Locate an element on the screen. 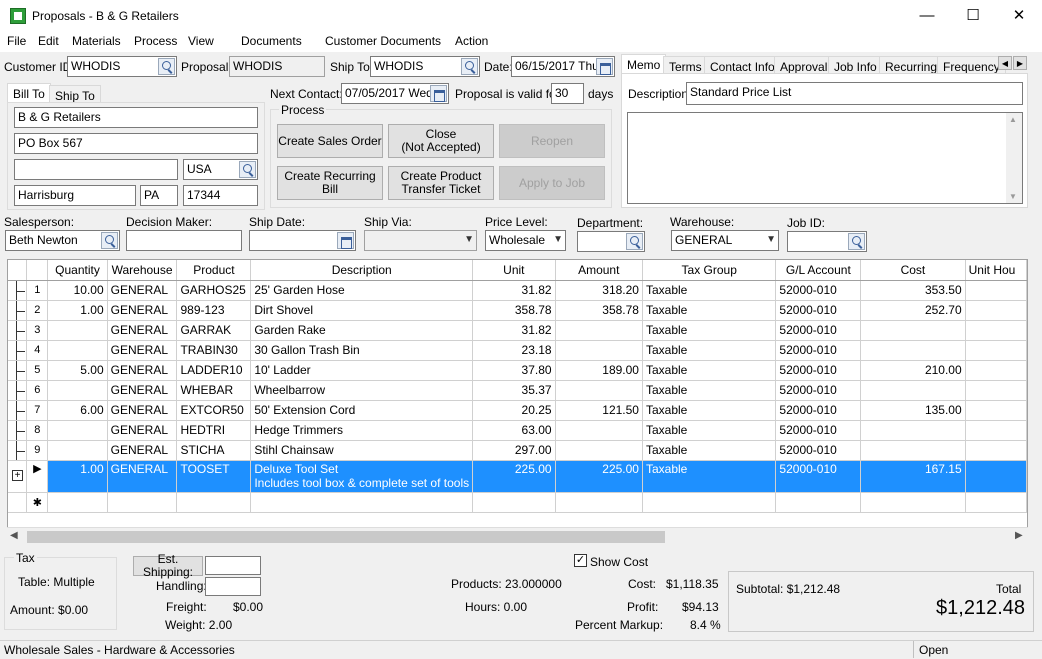 The image size is (1042, 659). cell-product: TOOSET is located at coordinates (214, 476).